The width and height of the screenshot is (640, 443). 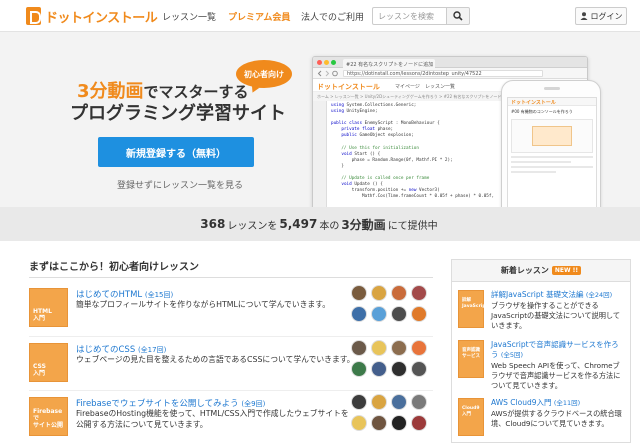 I want to click on stats-suffix: にて提供中, so click(x=412, y=226).